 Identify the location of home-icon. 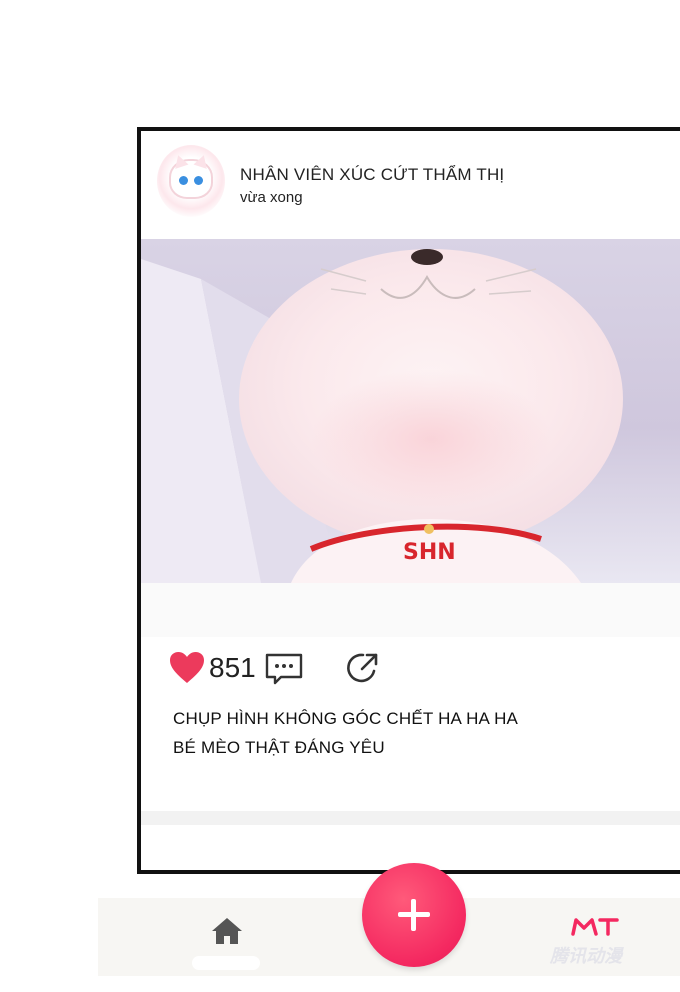
(227, 931).